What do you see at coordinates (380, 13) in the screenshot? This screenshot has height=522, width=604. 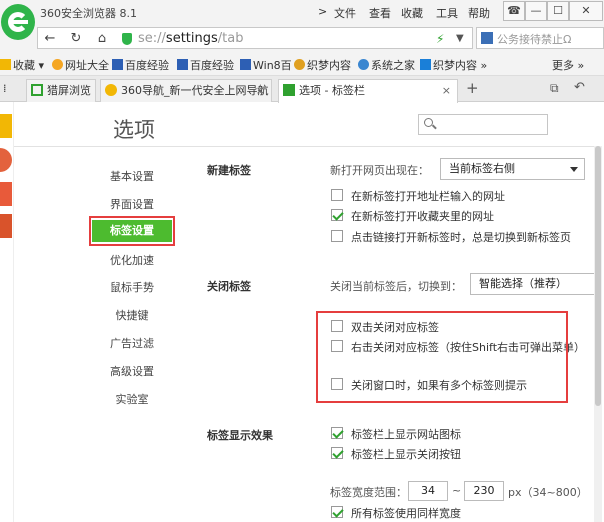 I see `menu-view: 查看` at bounding box center [380, 13].